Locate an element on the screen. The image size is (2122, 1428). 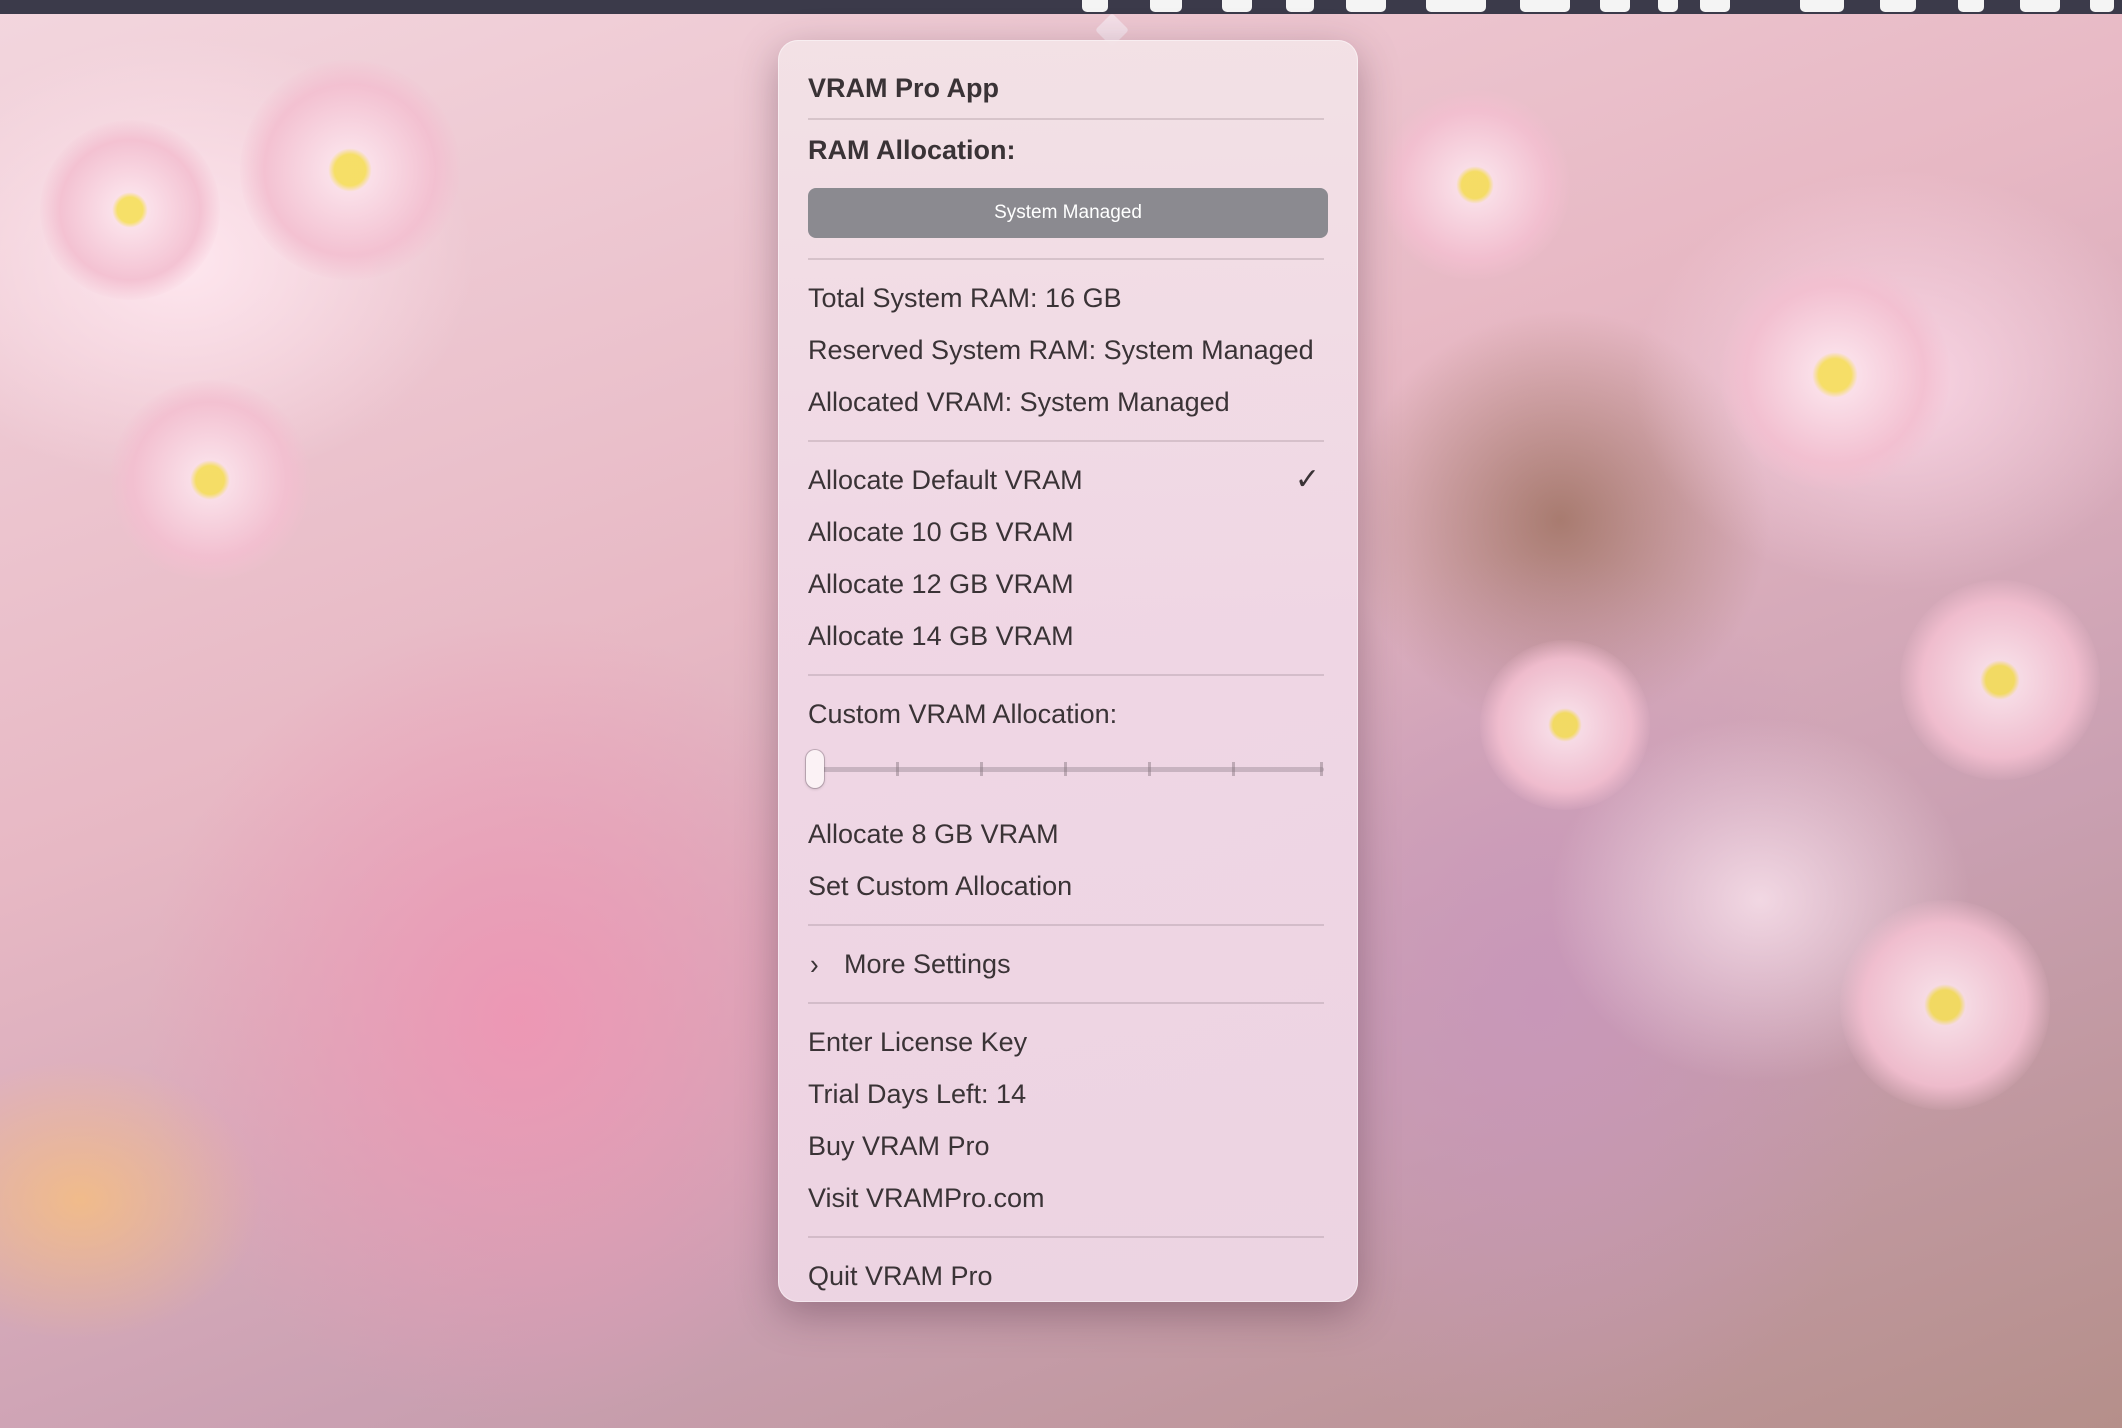
menu-item-allocate-default-vram: Allocate Default VRAM ✓ is located at coordinates (1068, 480).